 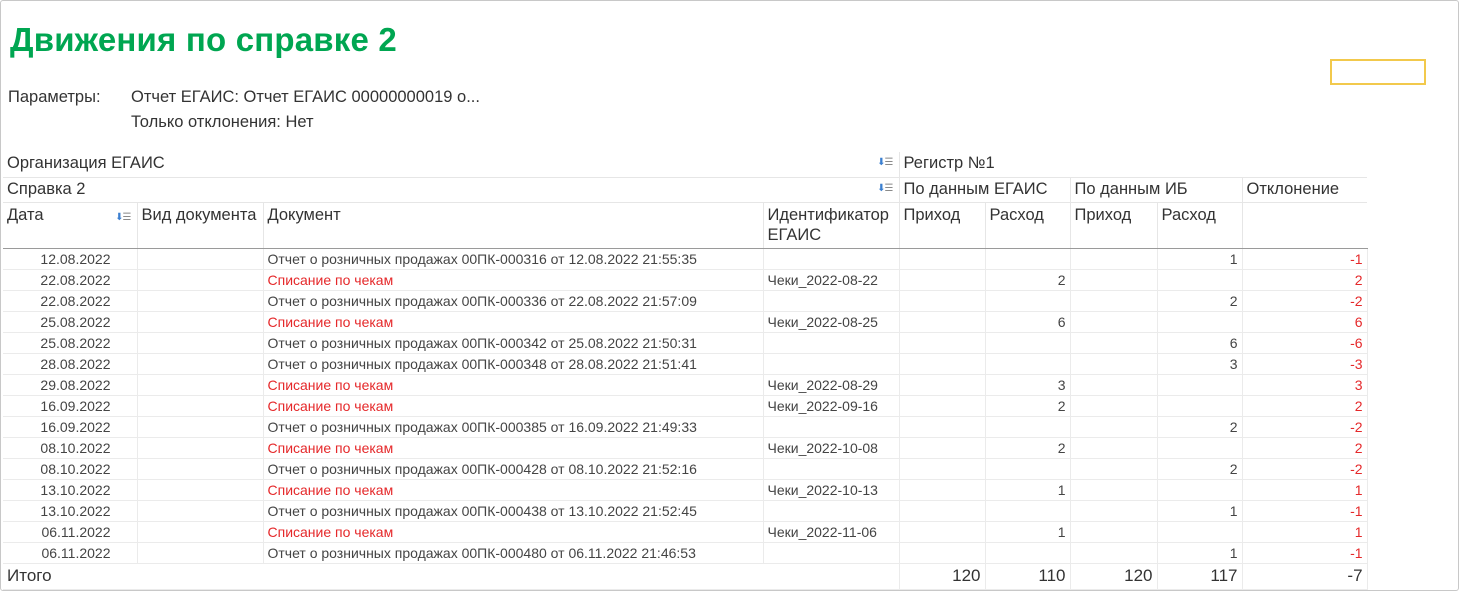 What do you see at coordinates (1305, 385) in the screenshot?
I see `row-deviation: 3` at bounding box center [1305, 385].